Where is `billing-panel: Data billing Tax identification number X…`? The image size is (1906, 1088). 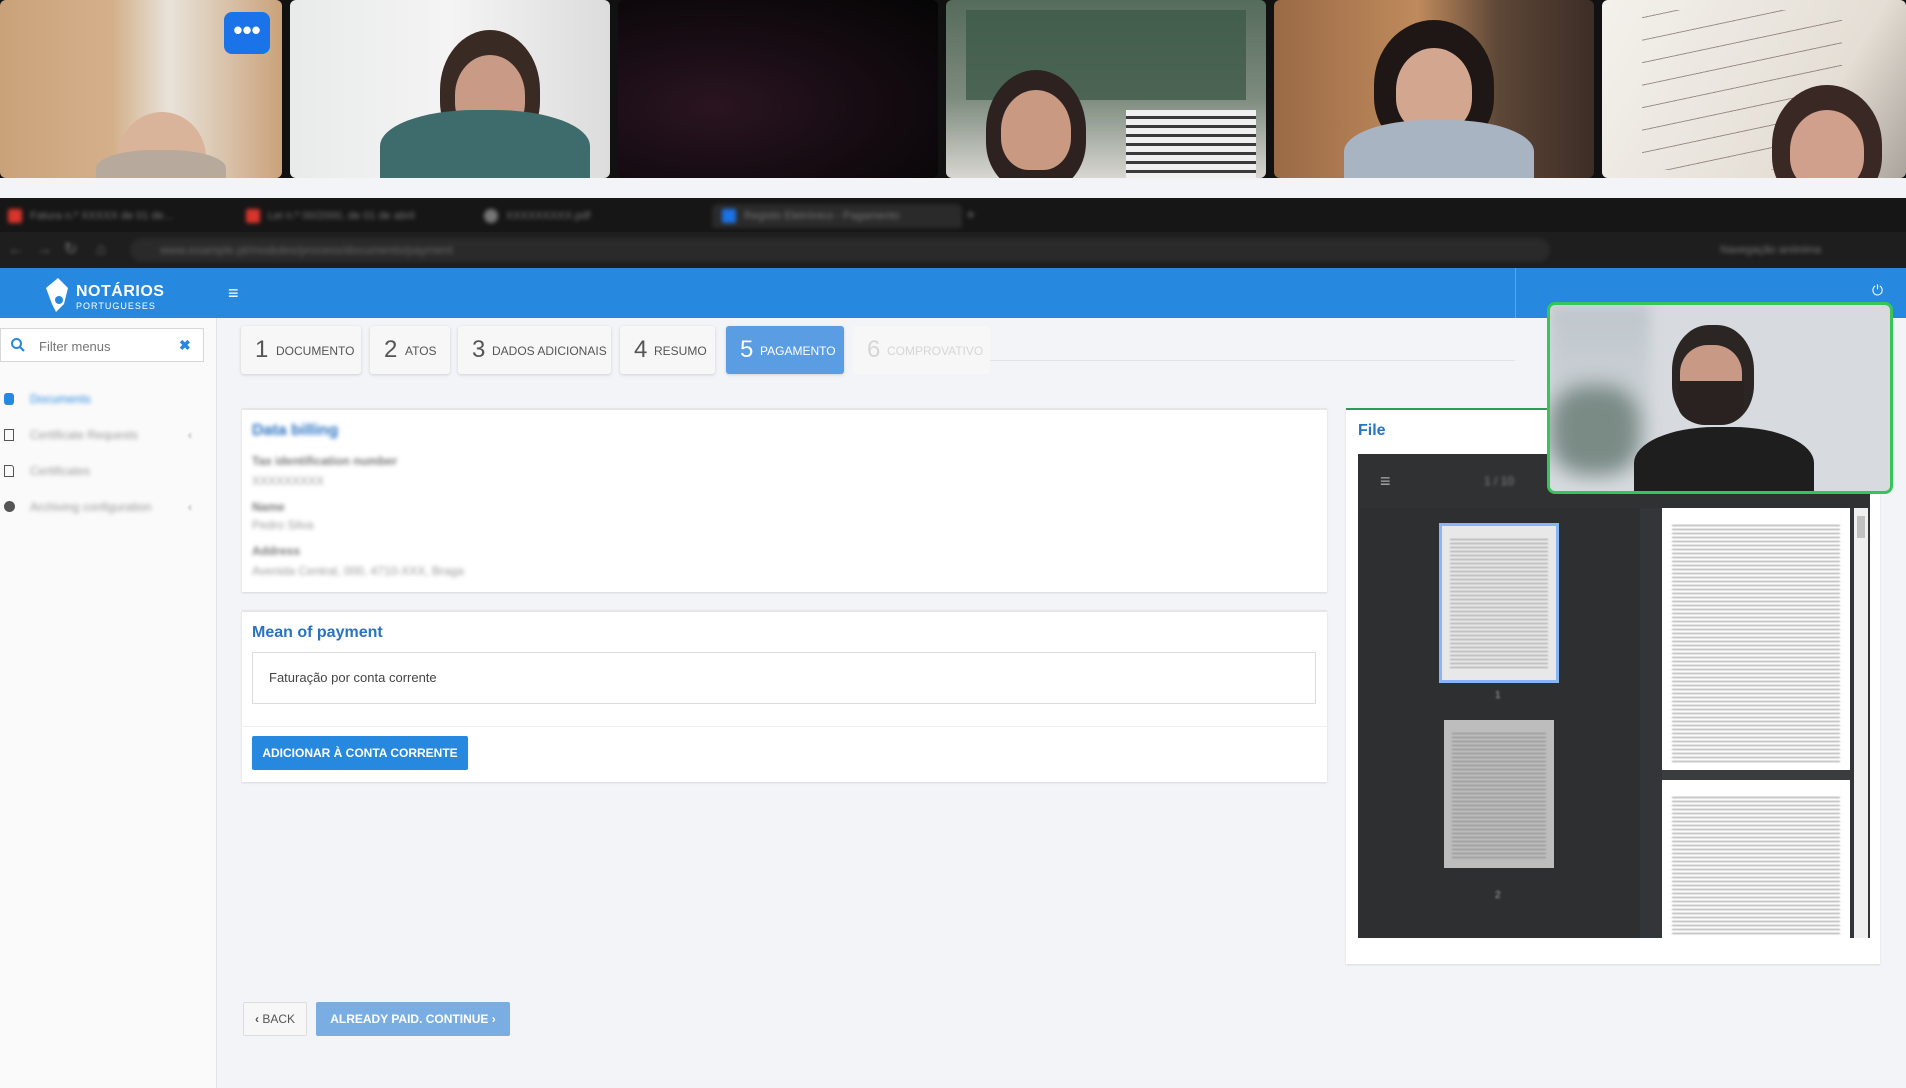 billing-panel: Data billing Tax identification number X… is located at coordinates (784, 500).